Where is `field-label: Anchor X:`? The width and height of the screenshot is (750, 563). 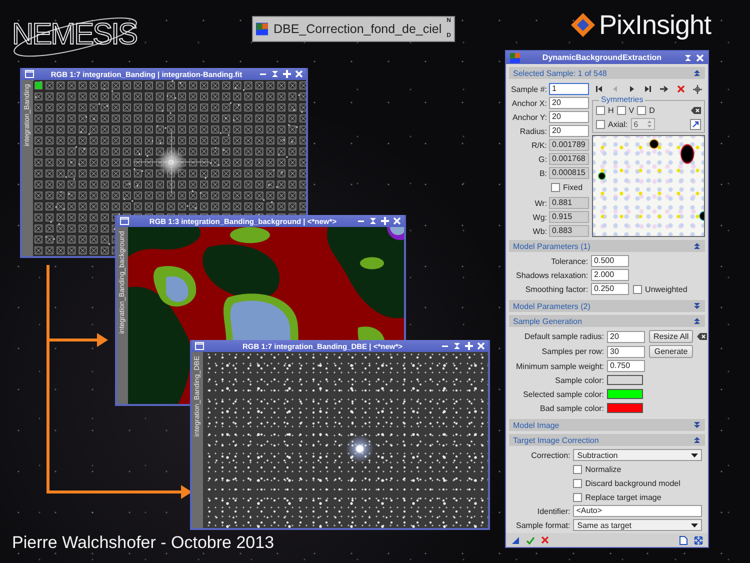 field-label: Anchor X: is located at coordinates (528, 103).